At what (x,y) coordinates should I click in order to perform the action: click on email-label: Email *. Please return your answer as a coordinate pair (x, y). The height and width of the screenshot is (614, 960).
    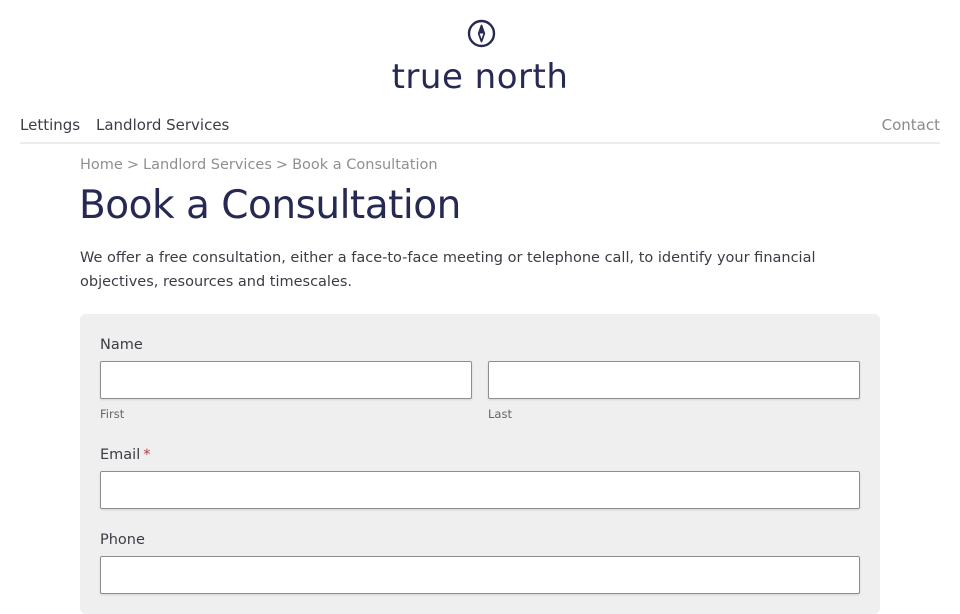
    Looking at the image, I should click on (125, 455).